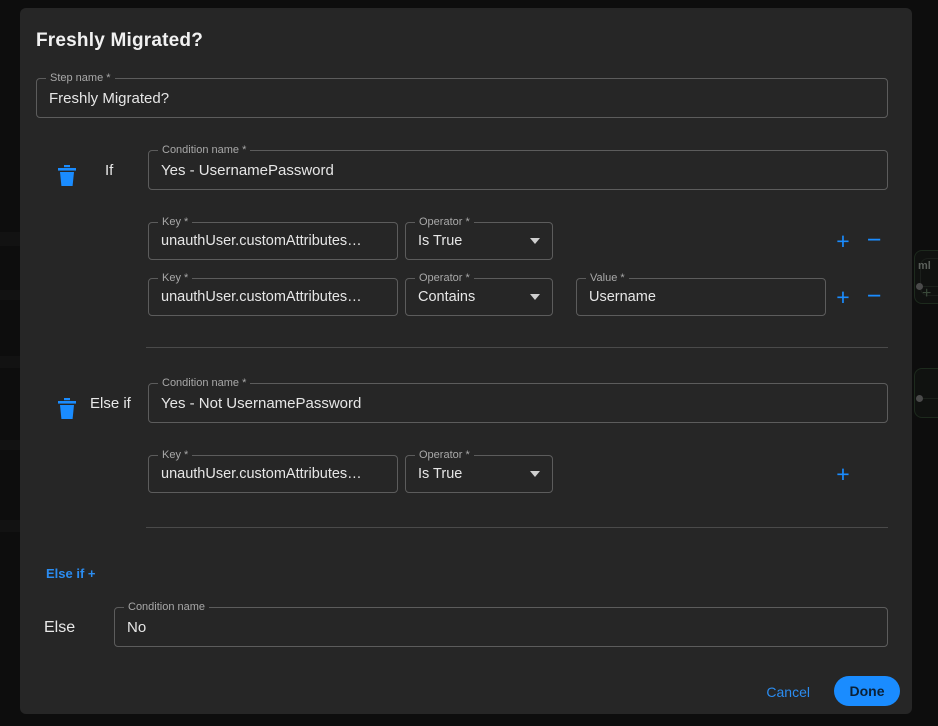  I want to click on add-rule-button-if-2: +, so click(843, 297).